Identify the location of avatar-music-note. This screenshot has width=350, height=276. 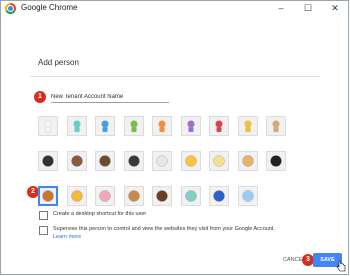
(219, 196).